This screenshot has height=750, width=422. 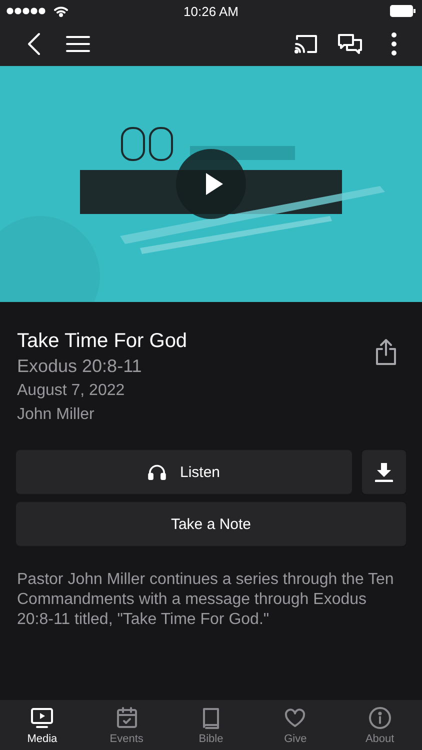 What do you see at coordinates (306, 44) in the screenshot?
I see `cast-icon` at bounding box center [306, 44].